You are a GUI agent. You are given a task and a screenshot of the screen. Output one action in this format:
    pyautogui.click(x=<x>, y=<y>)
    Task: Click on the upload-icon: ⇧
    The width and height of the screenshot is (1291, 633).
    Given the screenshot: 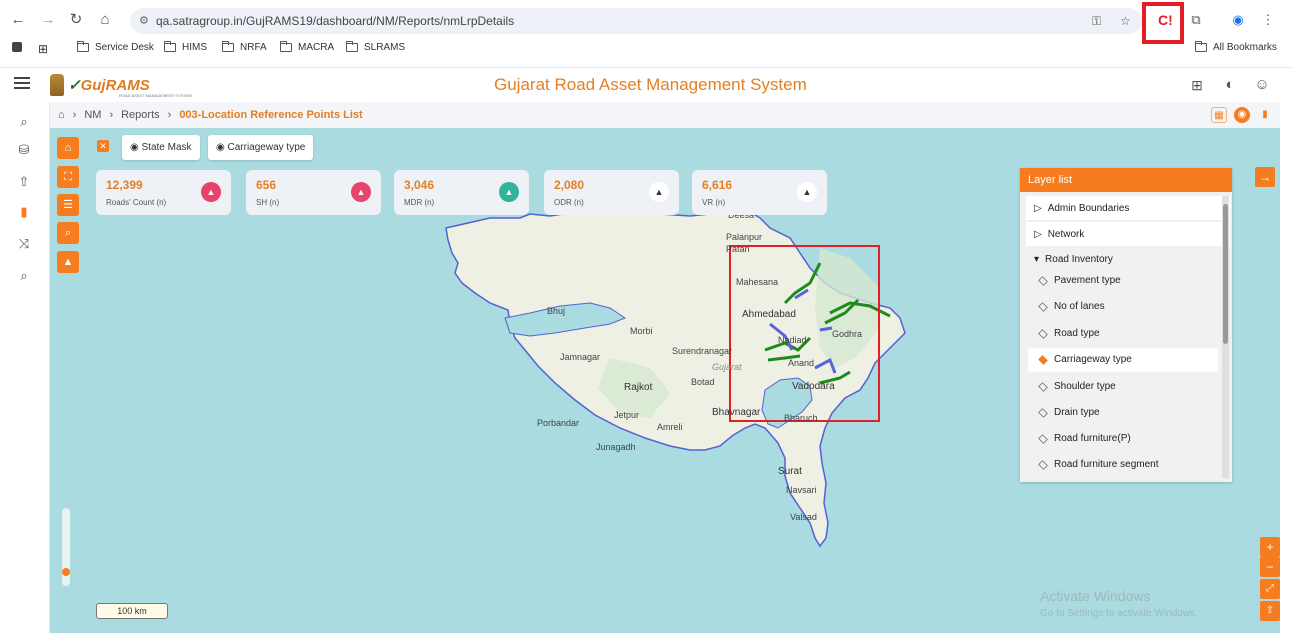 What is the action you would take?
    pyautogui.click(x=24, y=182)
    